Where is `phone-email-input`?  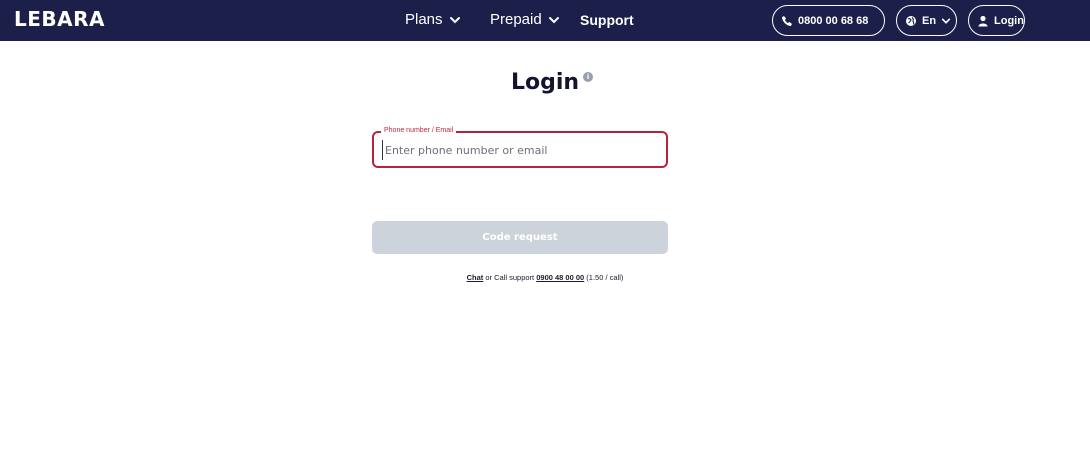 phone-email-input is located at coordinates (517, 150).